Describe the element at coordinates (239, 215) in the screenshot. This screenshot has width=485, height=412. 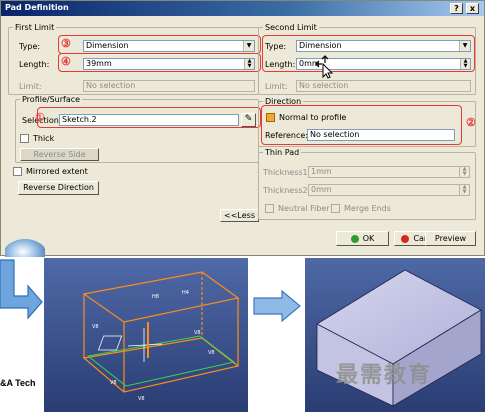
I see `less-button: <<Less` at that location.